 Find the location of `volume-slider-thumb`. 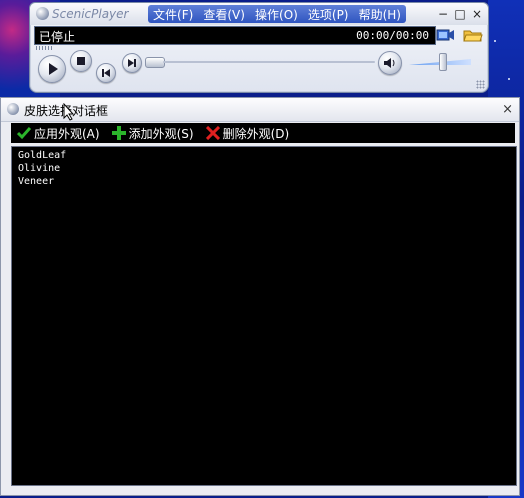

volume-slider-thumb is located at coordinates (443, 62).